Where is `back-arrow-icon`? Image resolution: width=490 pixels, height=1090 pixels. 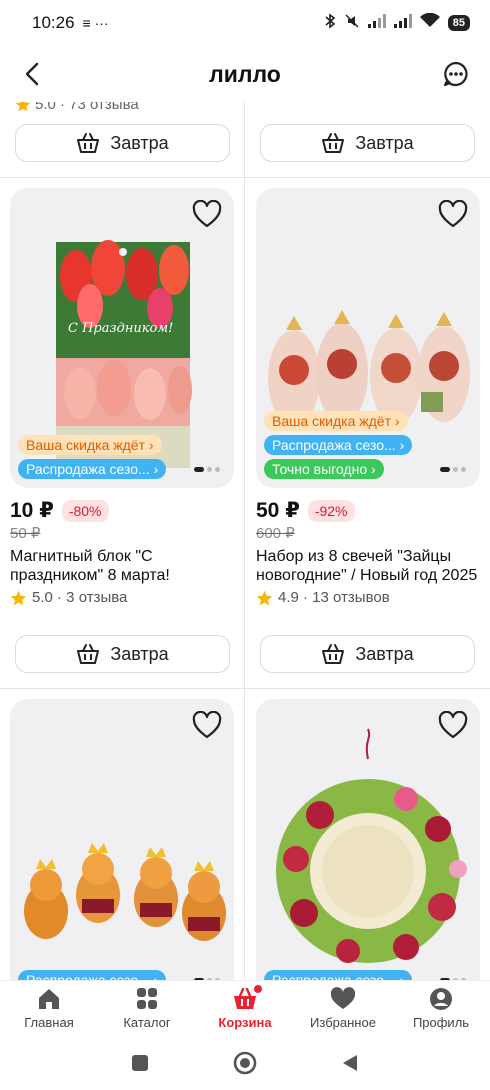 back-arrow-icon is located at coordinates (32, 74).